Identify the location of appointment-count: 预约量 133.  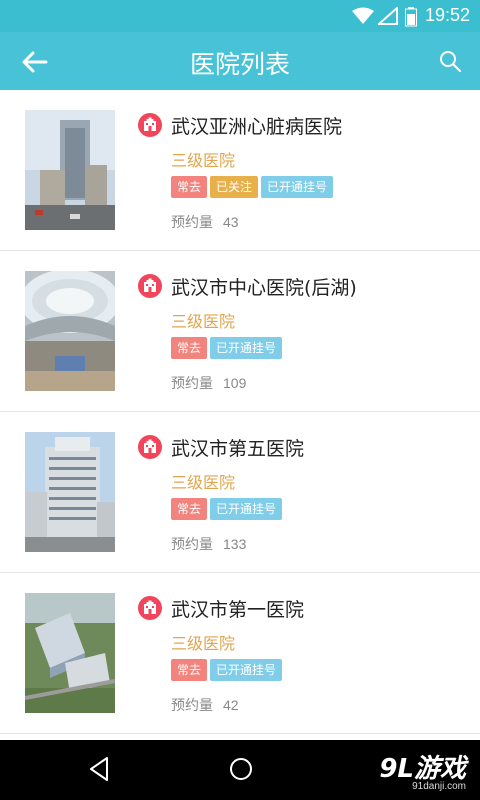
(208, 544).